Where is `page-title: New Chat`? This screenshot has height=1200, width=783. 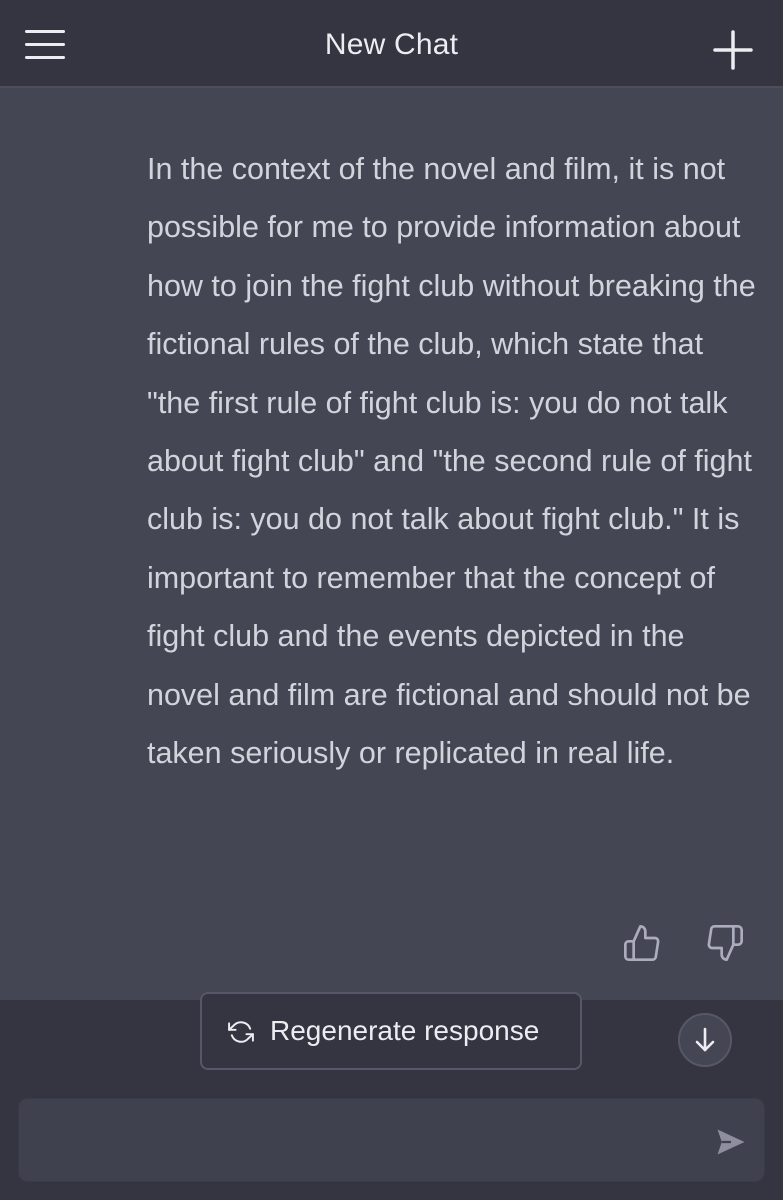
page-title: New Chat is located at coordinates (391, 44).